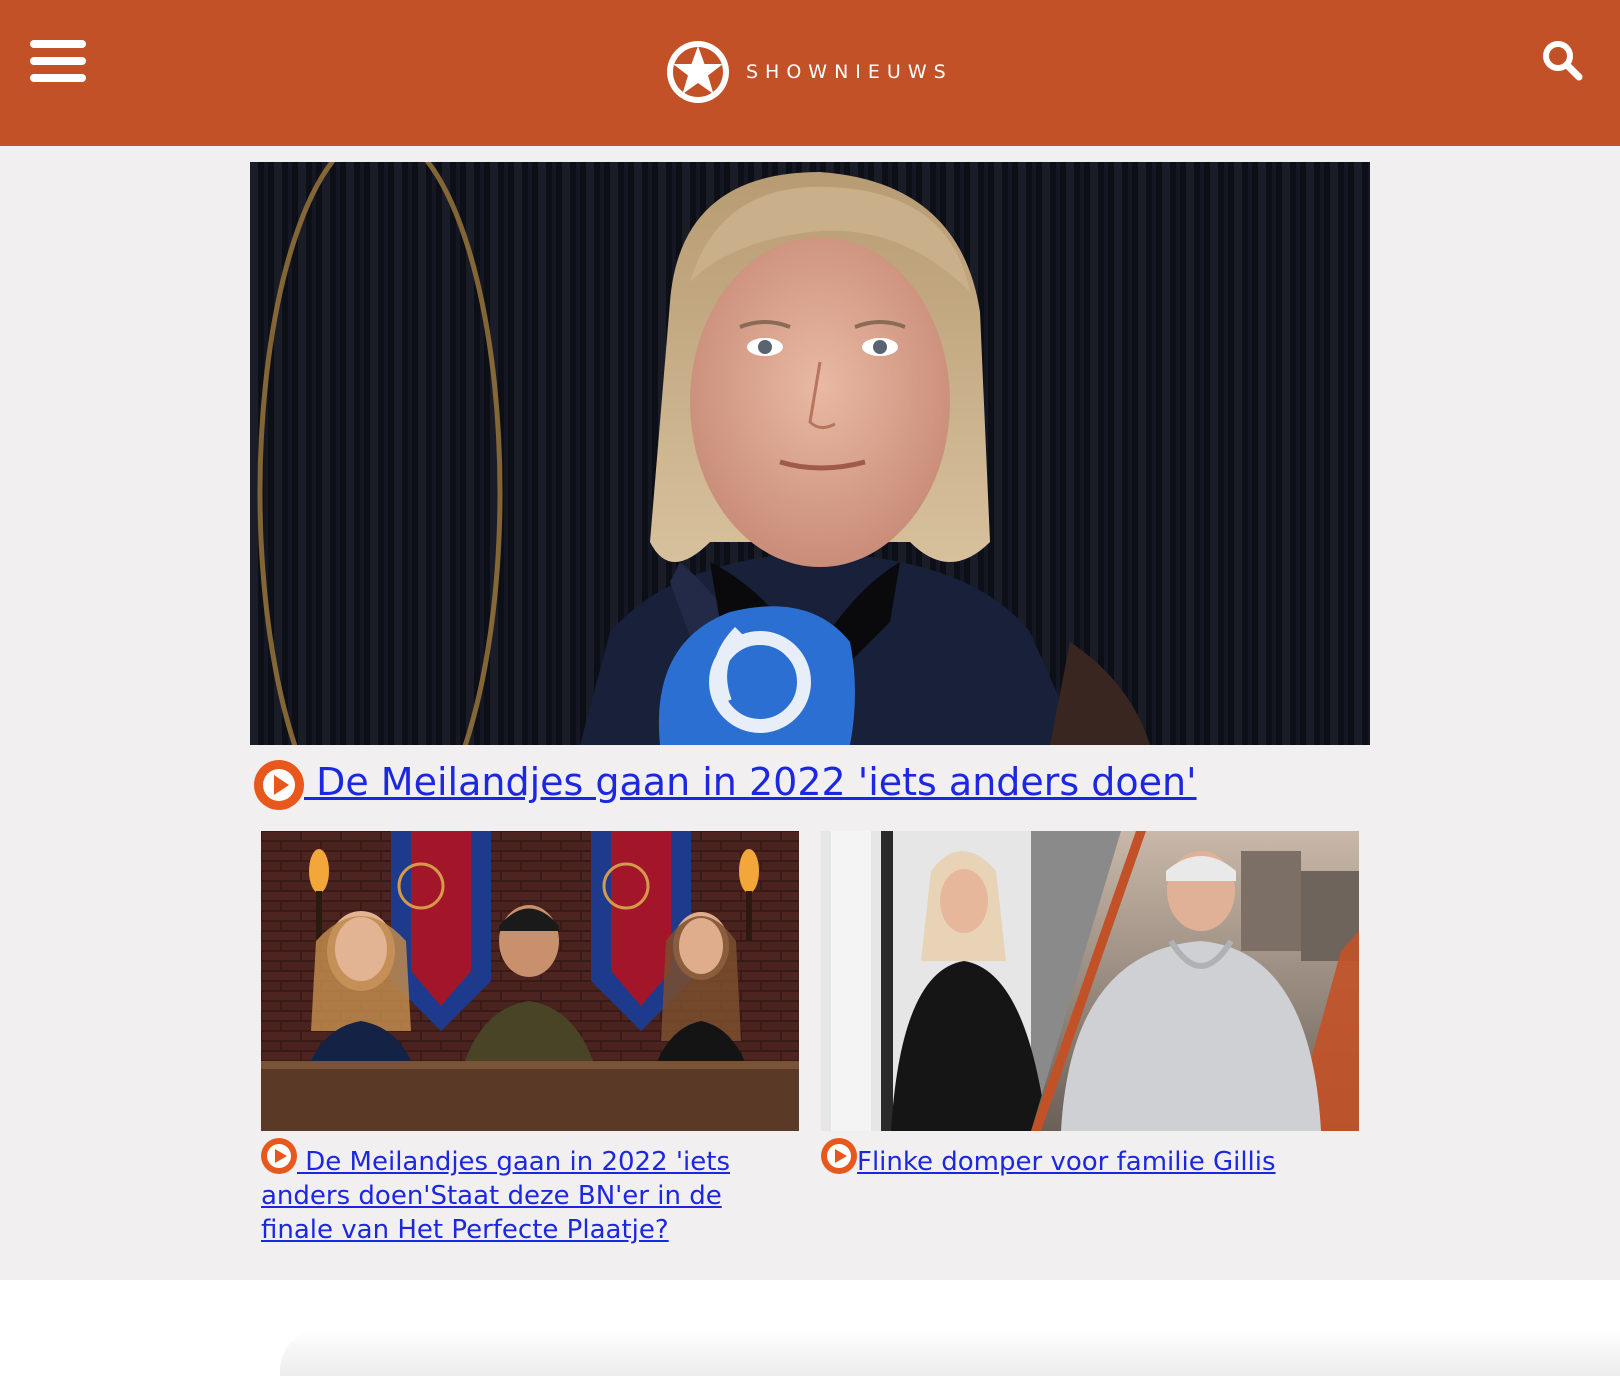  Describe the element at coordinates (1090, 981) in the screenshot. I see `card-2-image` at that location.